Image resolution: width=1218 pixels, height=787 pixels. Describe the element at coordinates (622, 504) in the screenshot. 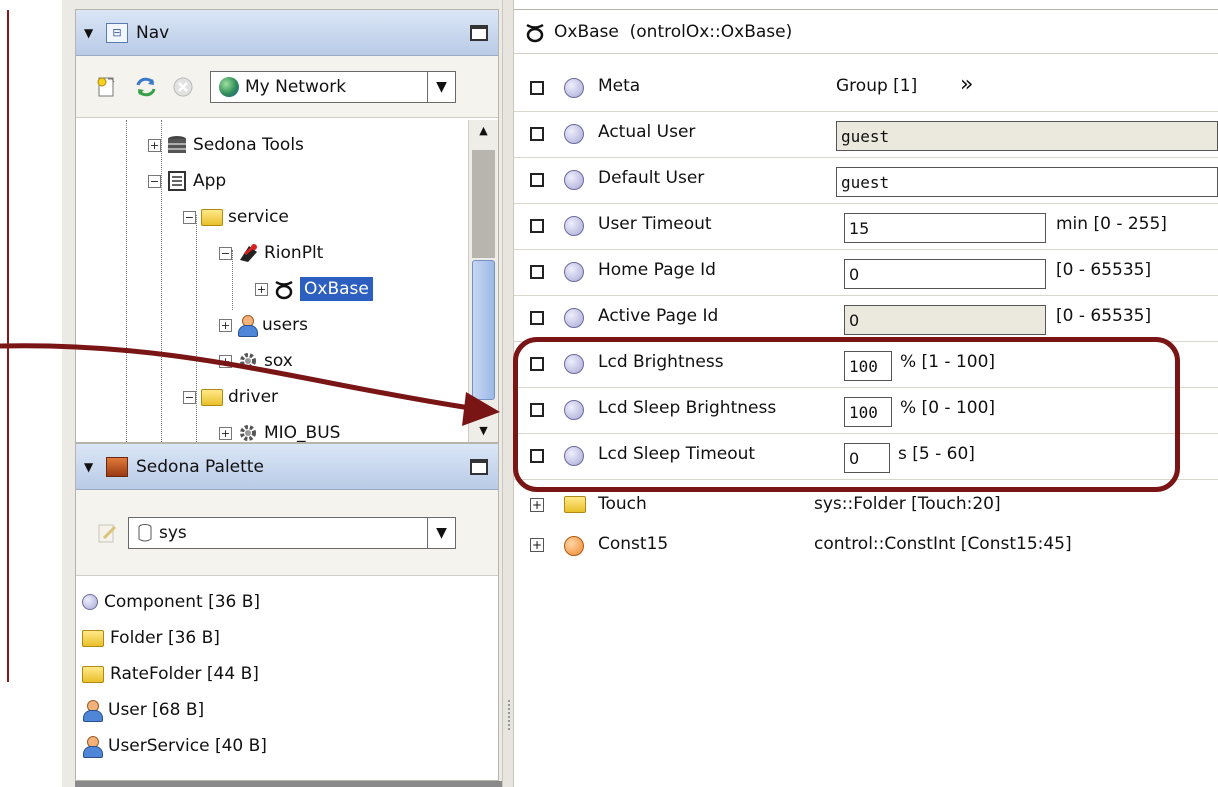

I see `child-name: Touch` at that location.